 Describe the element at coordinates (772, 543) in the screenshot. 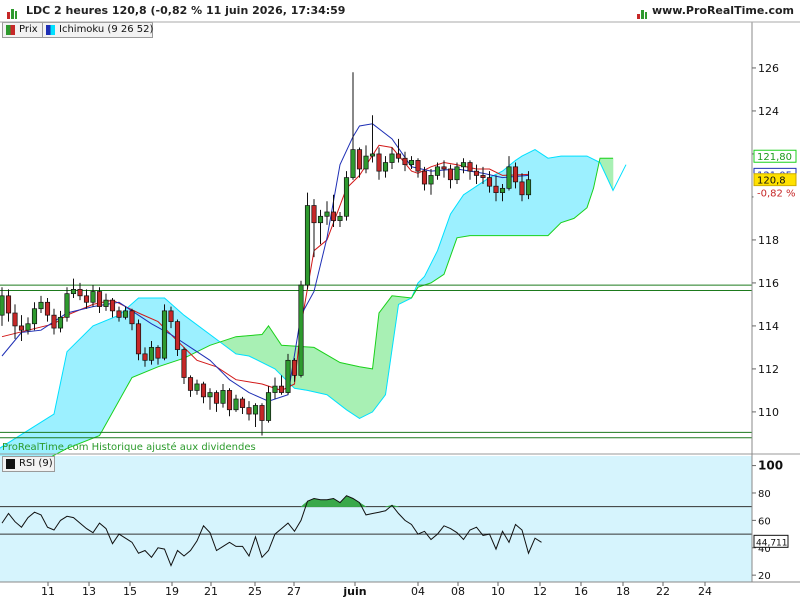

I see `rsi-last-value: 44,711` at that location.